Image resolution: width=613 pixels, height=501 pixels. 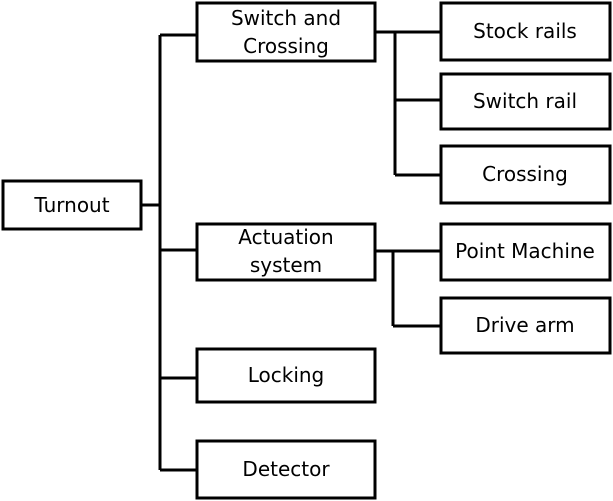 I want to click on node-turnout: Turnout, so click(x=72, y=205).